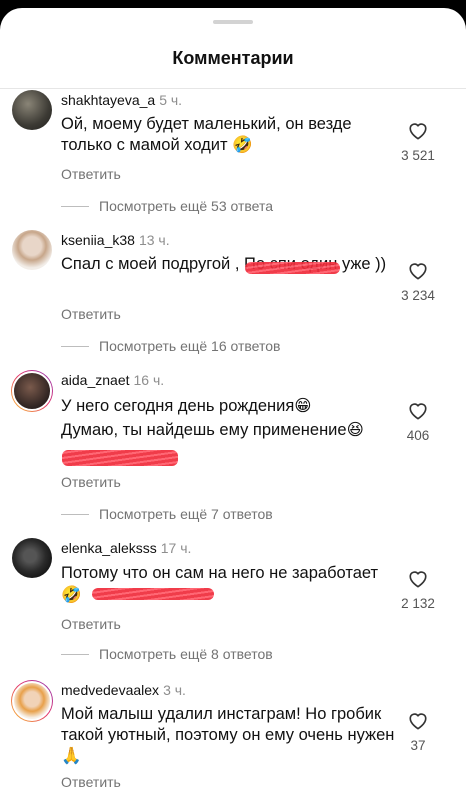 The image size is (466, 800). I want to click on comment-author: medvedevaalex 3 ч., so click(123, 690).